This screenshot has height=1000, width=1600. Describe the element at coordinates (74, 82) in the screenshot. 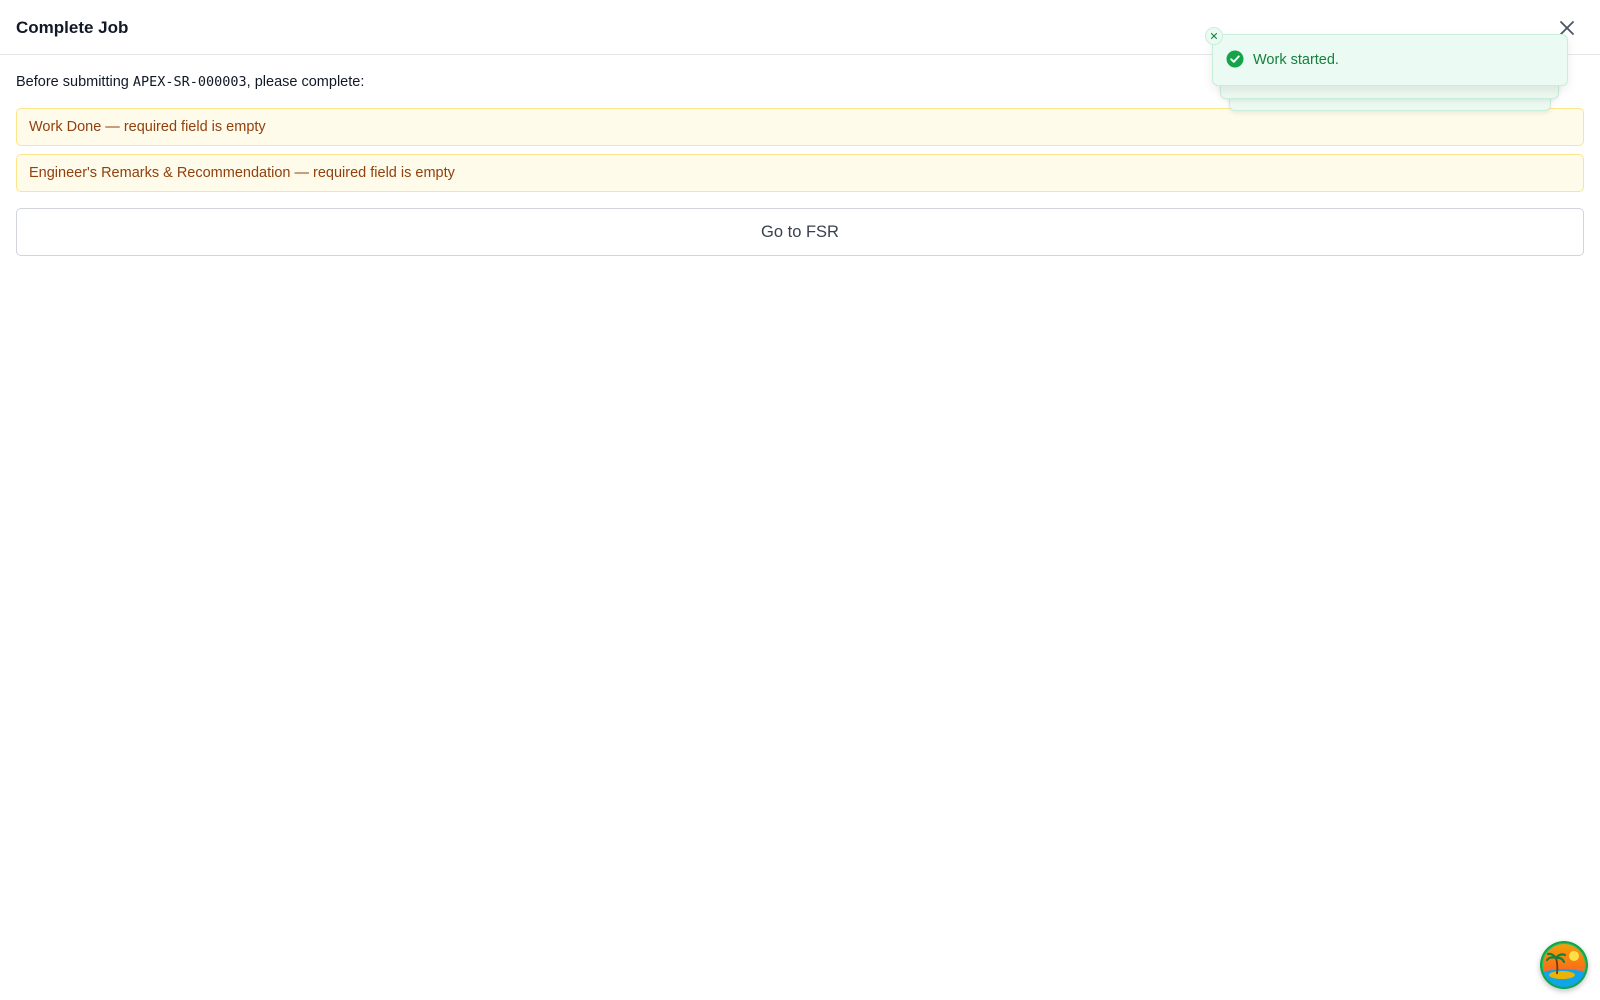

I see `intro-prefix: Before submitting` at that location.